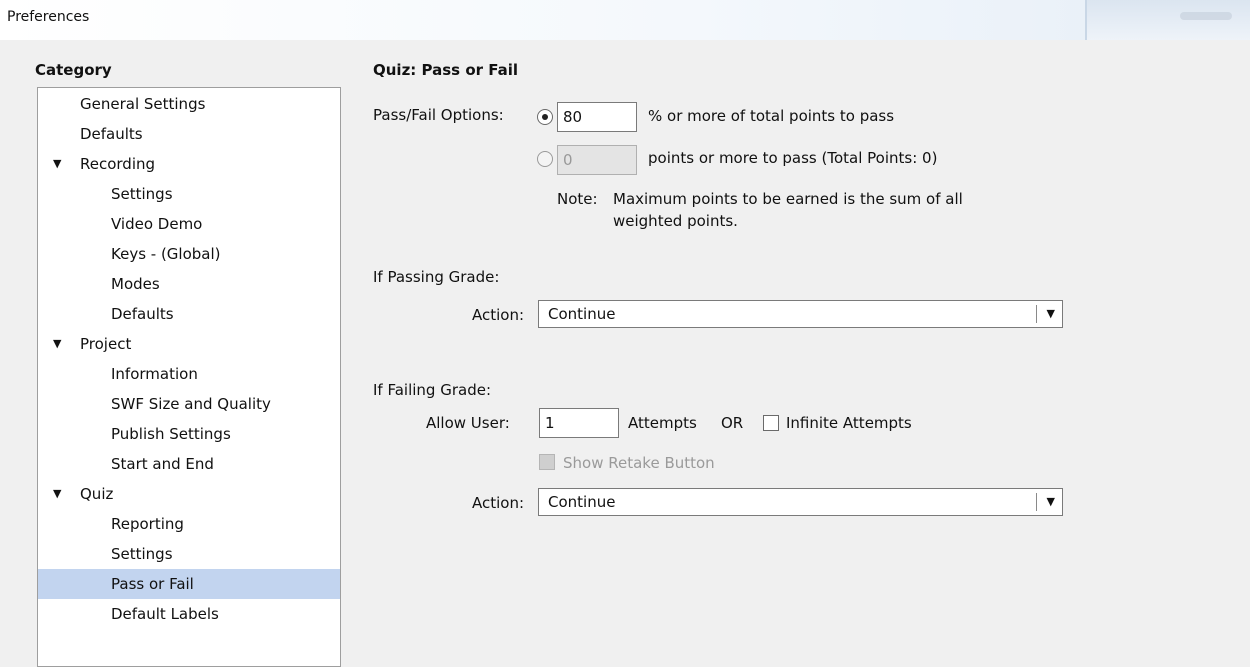 The image size is (1250, 667). What do you see at coordinates (73, 70) in the screenshot?
I see `category-heading: Category` at bounding box center [73, 70].